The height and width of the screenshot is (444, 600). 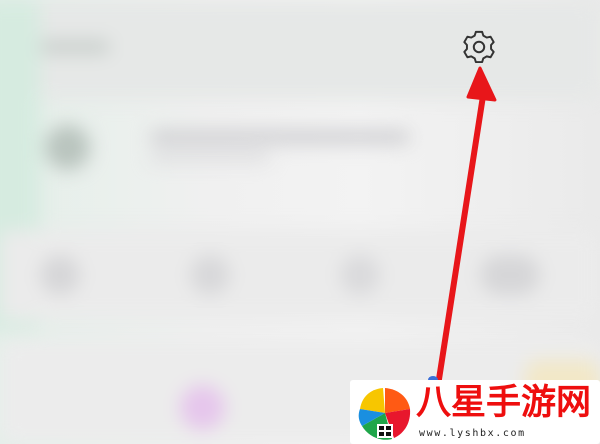 I want to click on watermark: 八星手游网 www.lyshbx.com, so click(x=475, y=412).